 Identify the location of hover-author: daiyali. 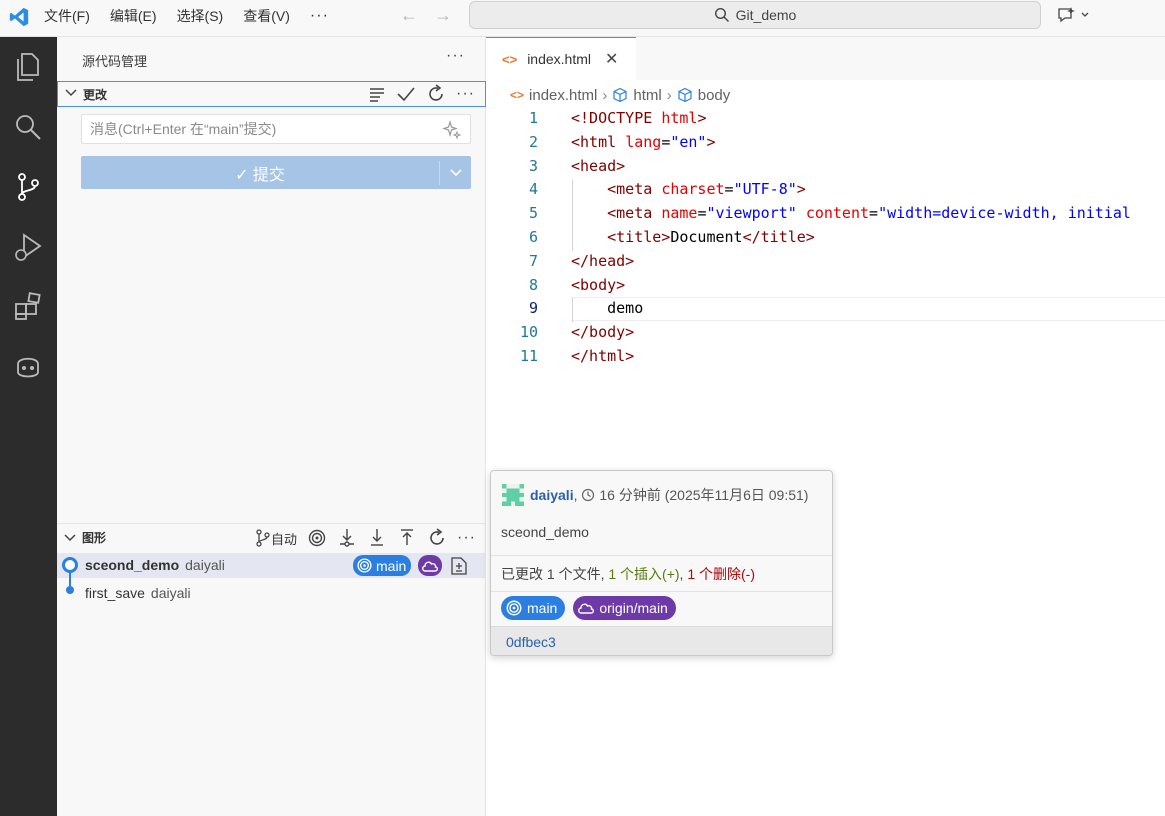
(552, 495).